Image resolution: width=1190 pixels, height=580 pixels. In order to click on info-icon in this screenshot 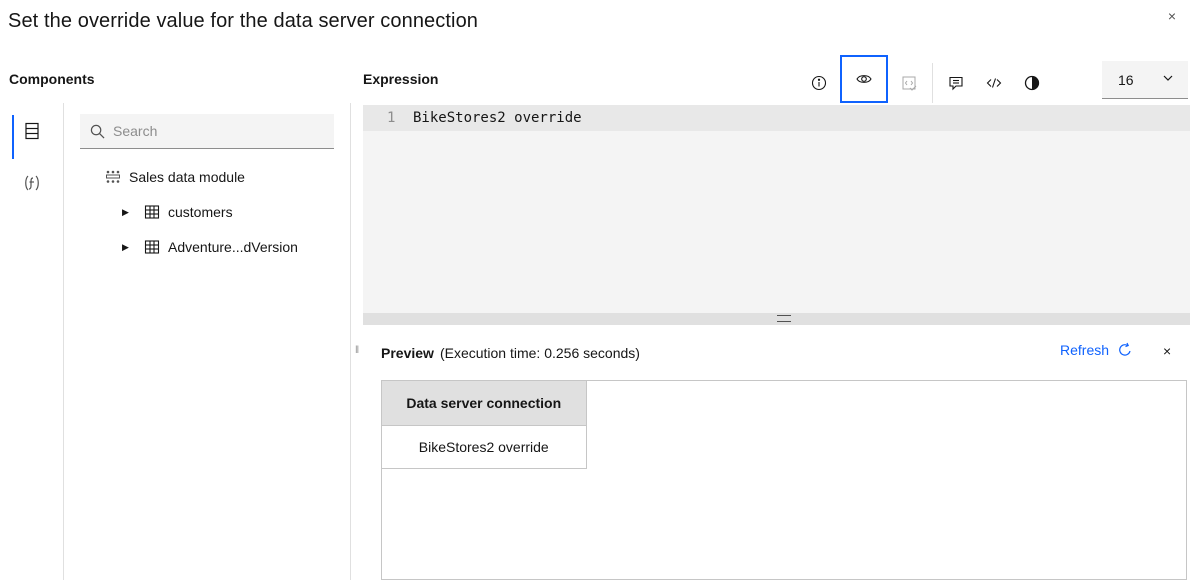, I will do `click(819, 83)`.